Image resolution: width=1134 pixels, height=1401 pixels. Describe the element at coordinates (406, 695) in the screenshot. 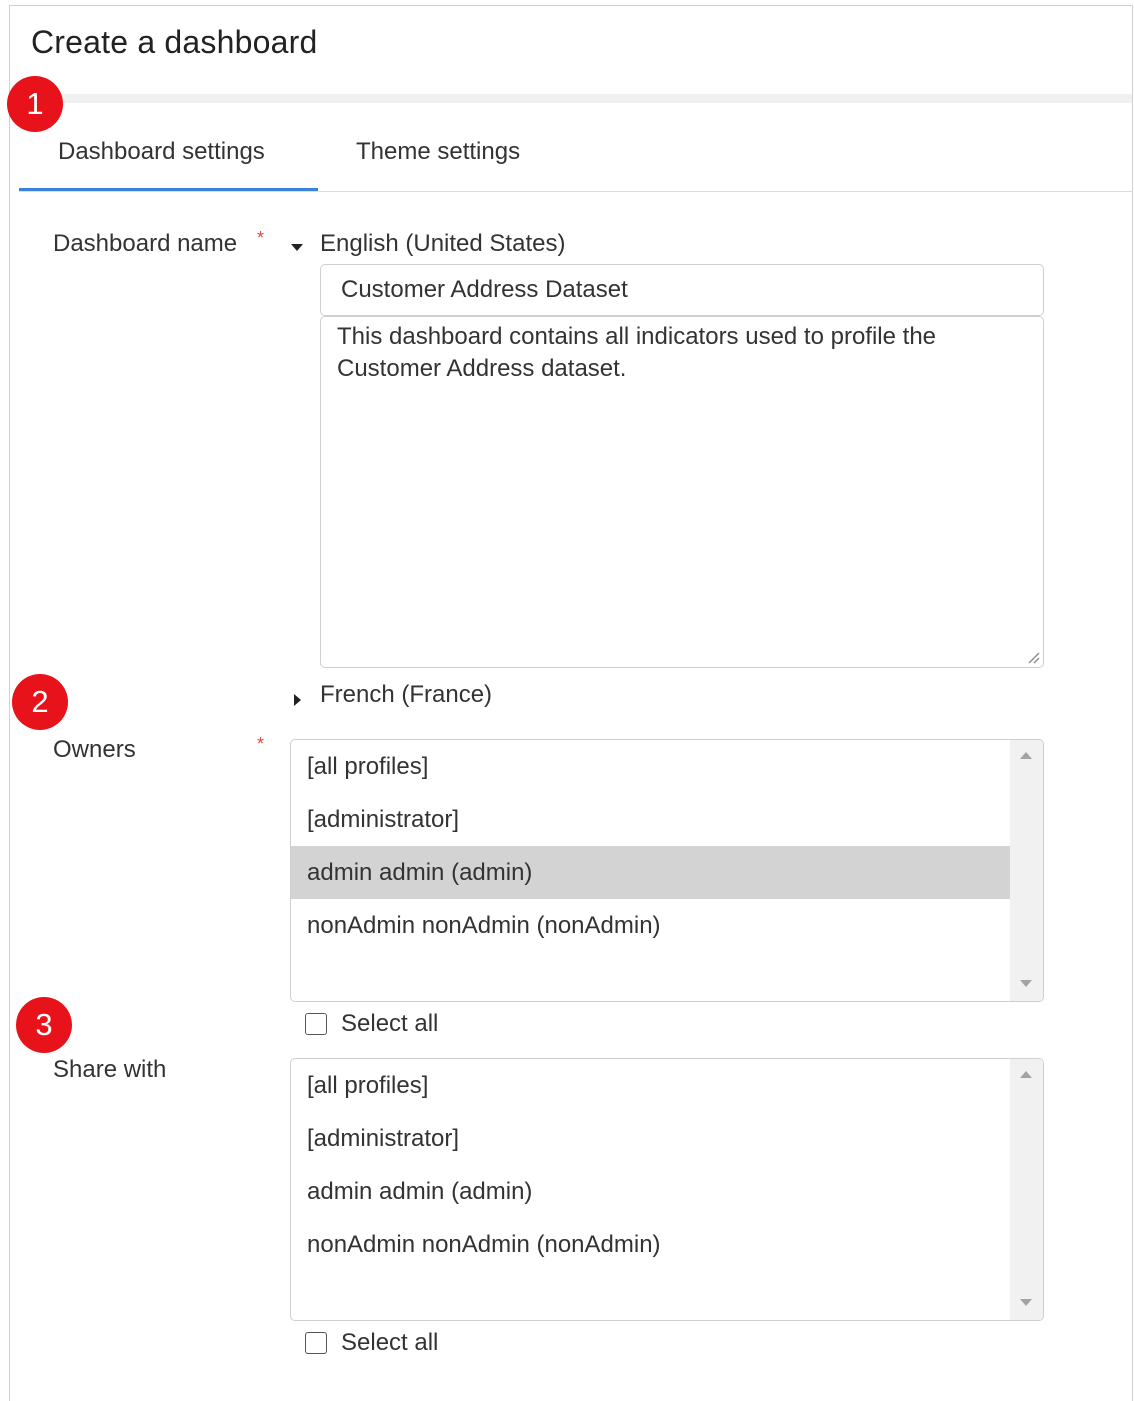

I see `language-toggle-french: French (France)` at that location.